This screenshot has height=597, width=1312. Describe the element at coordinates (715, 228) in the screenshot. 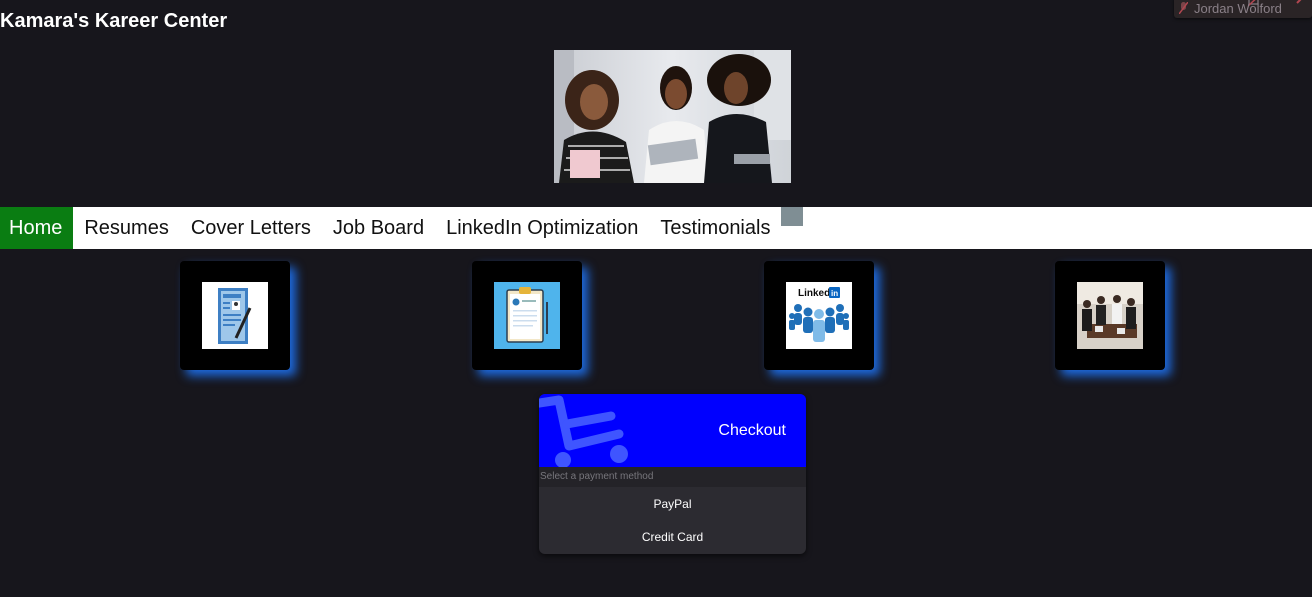

I see `nav-testimonials: Testimonials` at that location.